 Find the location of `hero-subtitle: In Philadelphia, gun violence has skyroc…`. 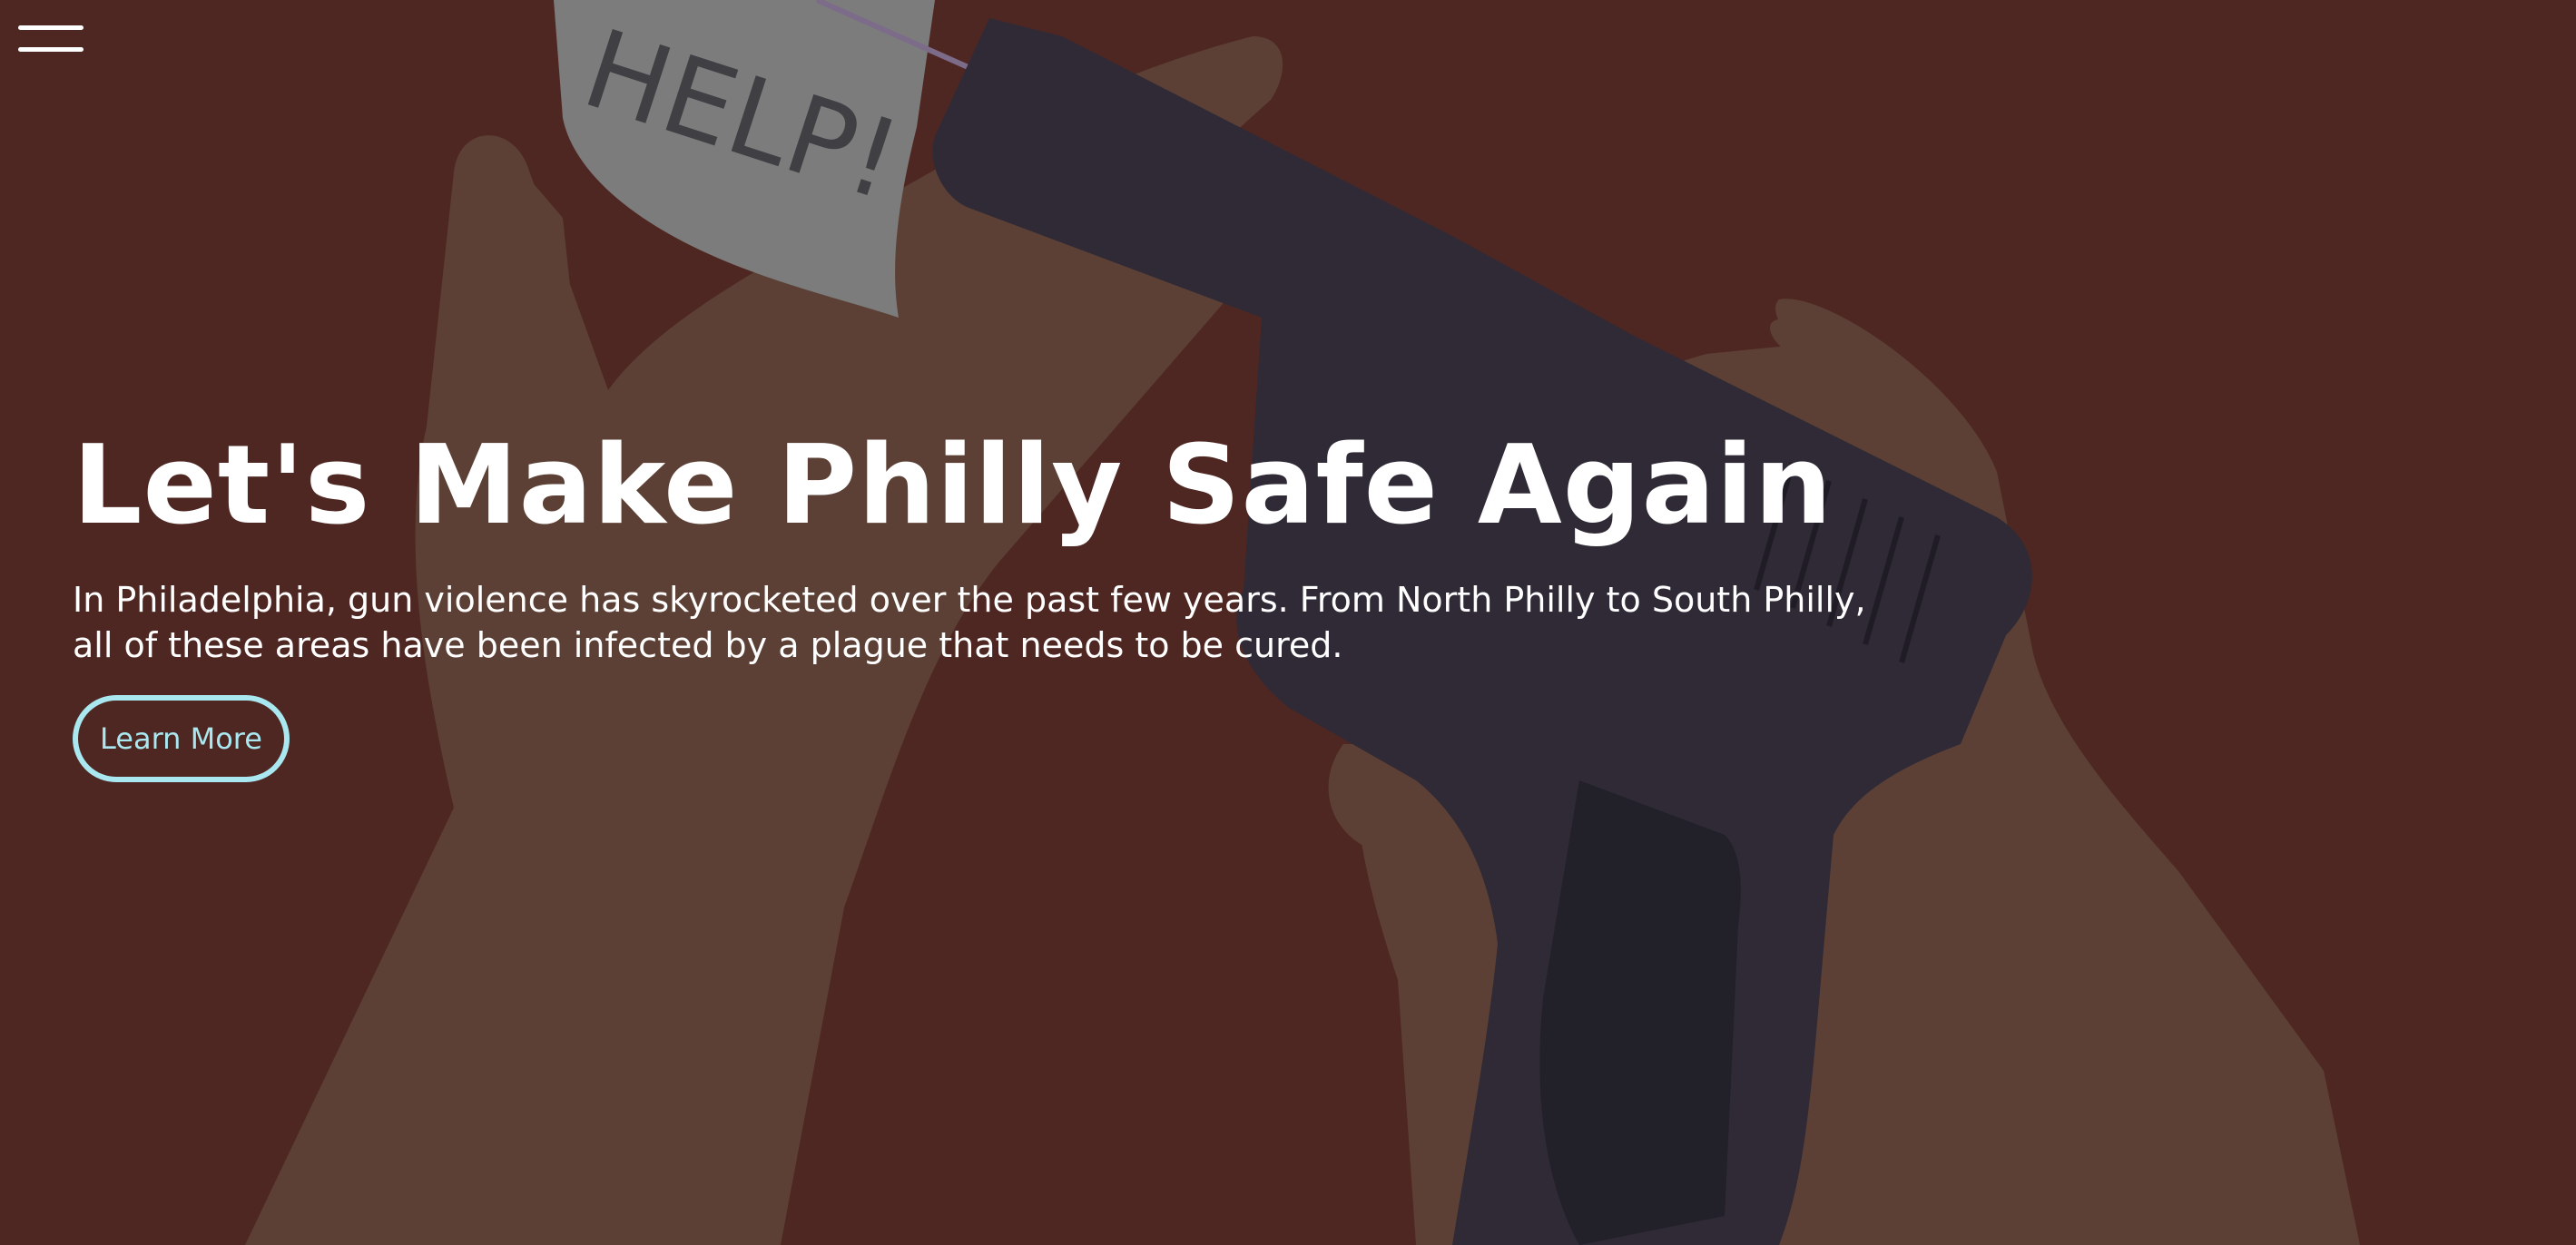

hero-subtitle: In Philadelphia, gun violence has skyroc… is located at coordinates (969, 622).